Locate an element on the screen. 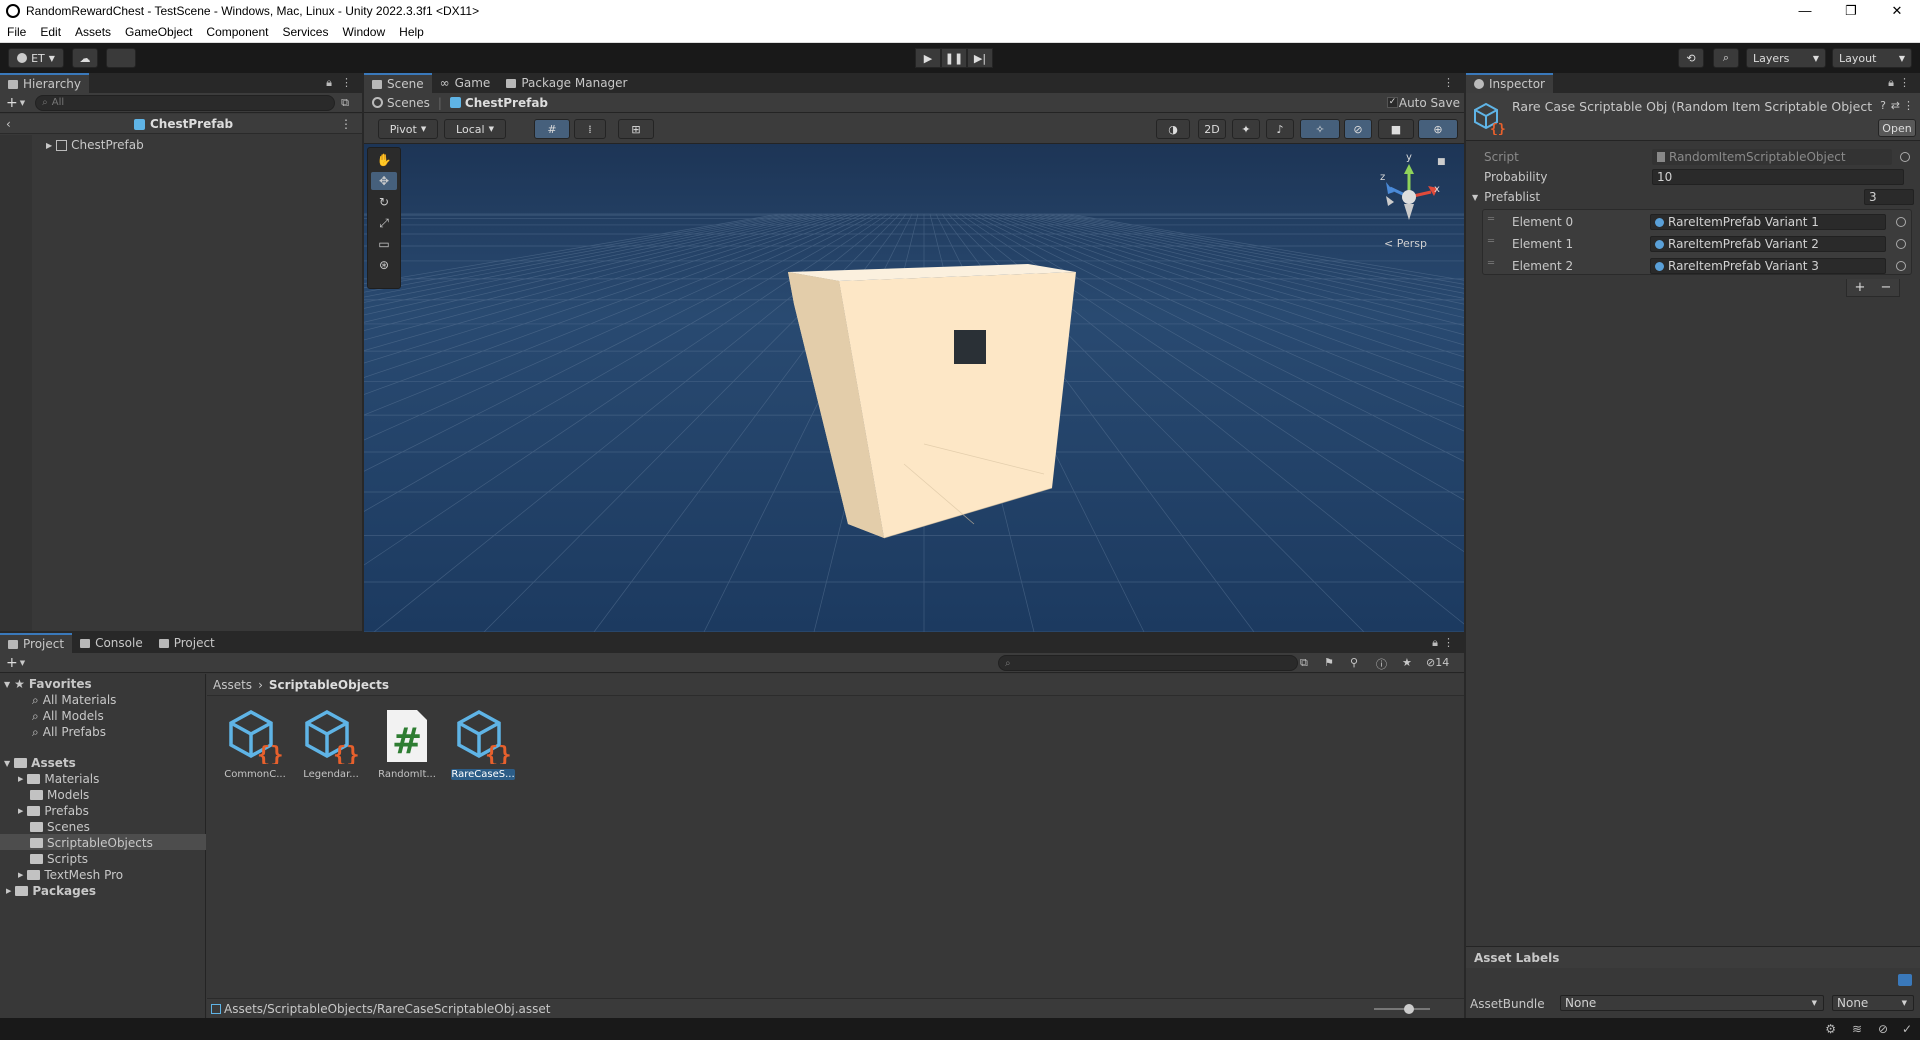  menu-assets: Assets is located at coordinates (93, 32).